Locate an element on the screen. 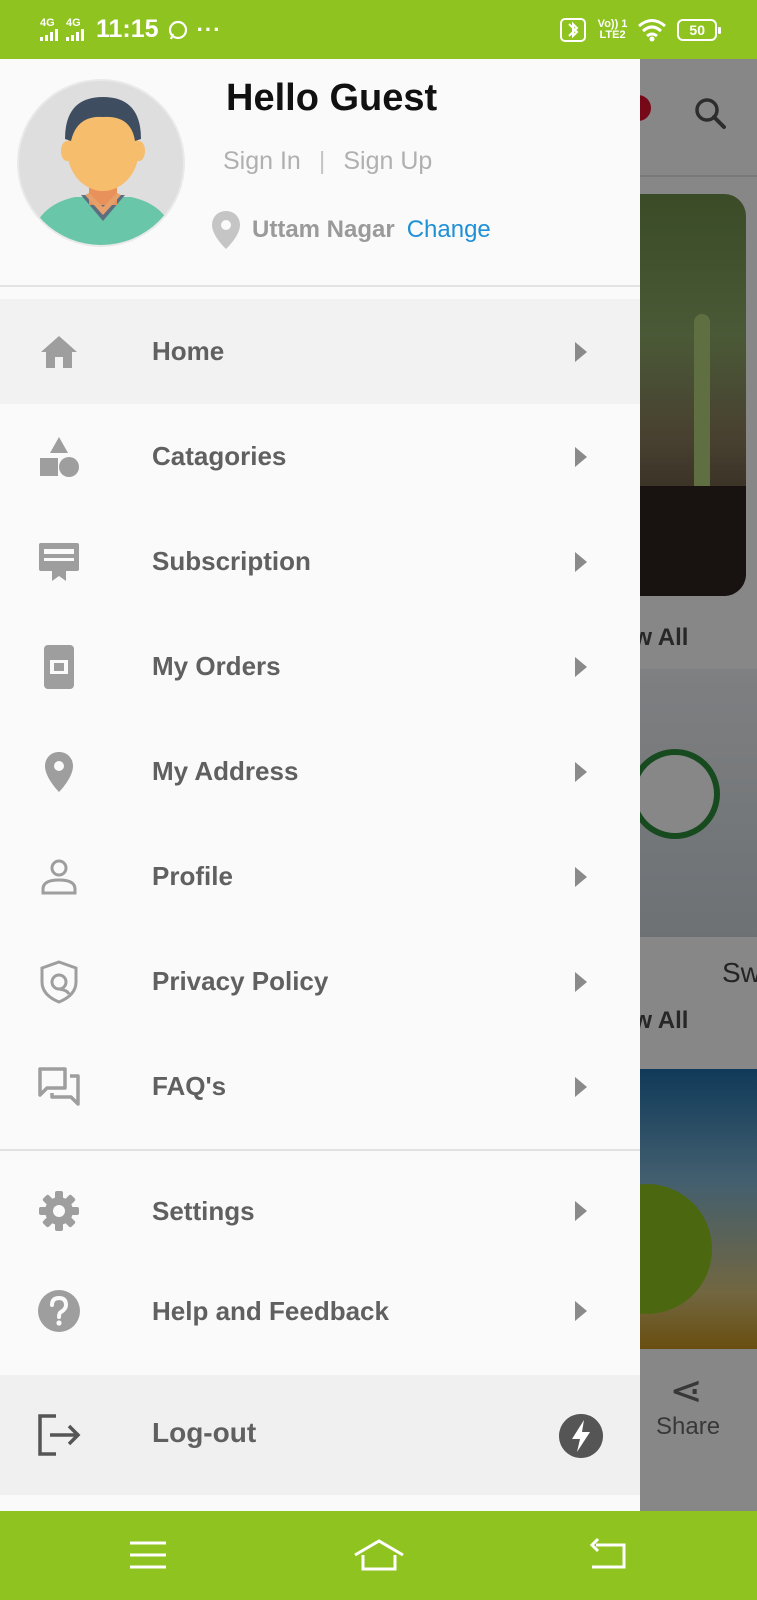 The width and height of the screenshot is (757, 1600). menu-label-privacy-policy: Privacy Policy is located at coordinates (240, 981).